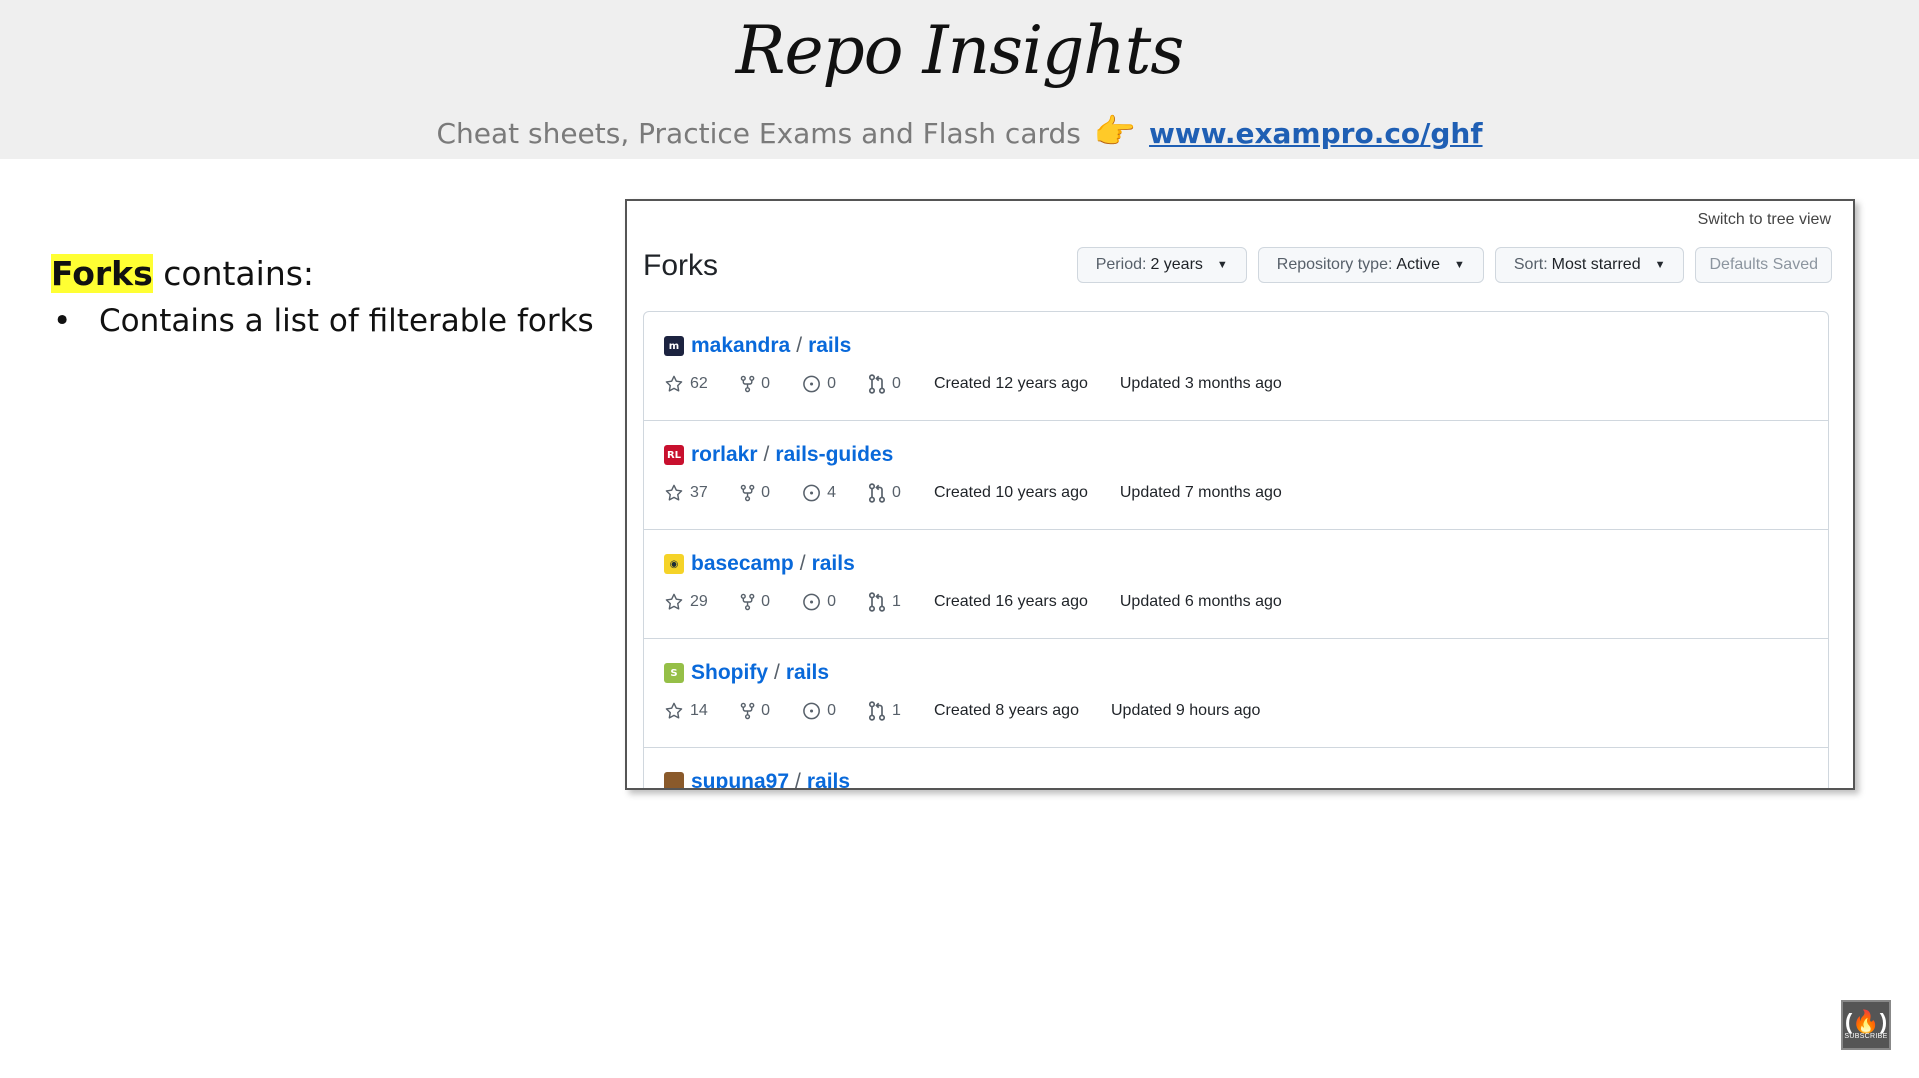  Describe the element at coordinates (687, 711) in the screenshot. I see `stars-stat: 14` at that location.